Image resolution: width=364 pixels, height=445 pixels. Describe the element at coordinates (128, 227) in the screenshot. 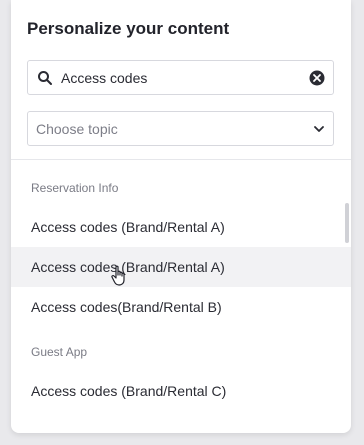

I see `option-label: Access codes (Brand/Rental A)` at that location.